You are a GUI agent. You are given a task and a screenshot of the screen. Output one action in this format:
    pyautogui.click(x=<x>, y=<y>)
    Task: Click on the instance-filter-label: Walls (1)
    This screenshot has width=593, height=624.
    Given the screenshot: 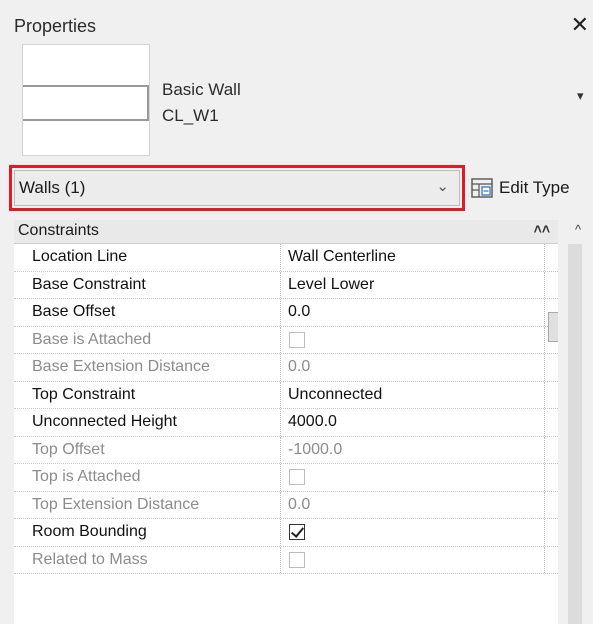 What is the action you would take?
    pyautogui.click(x=52, y=187)
    